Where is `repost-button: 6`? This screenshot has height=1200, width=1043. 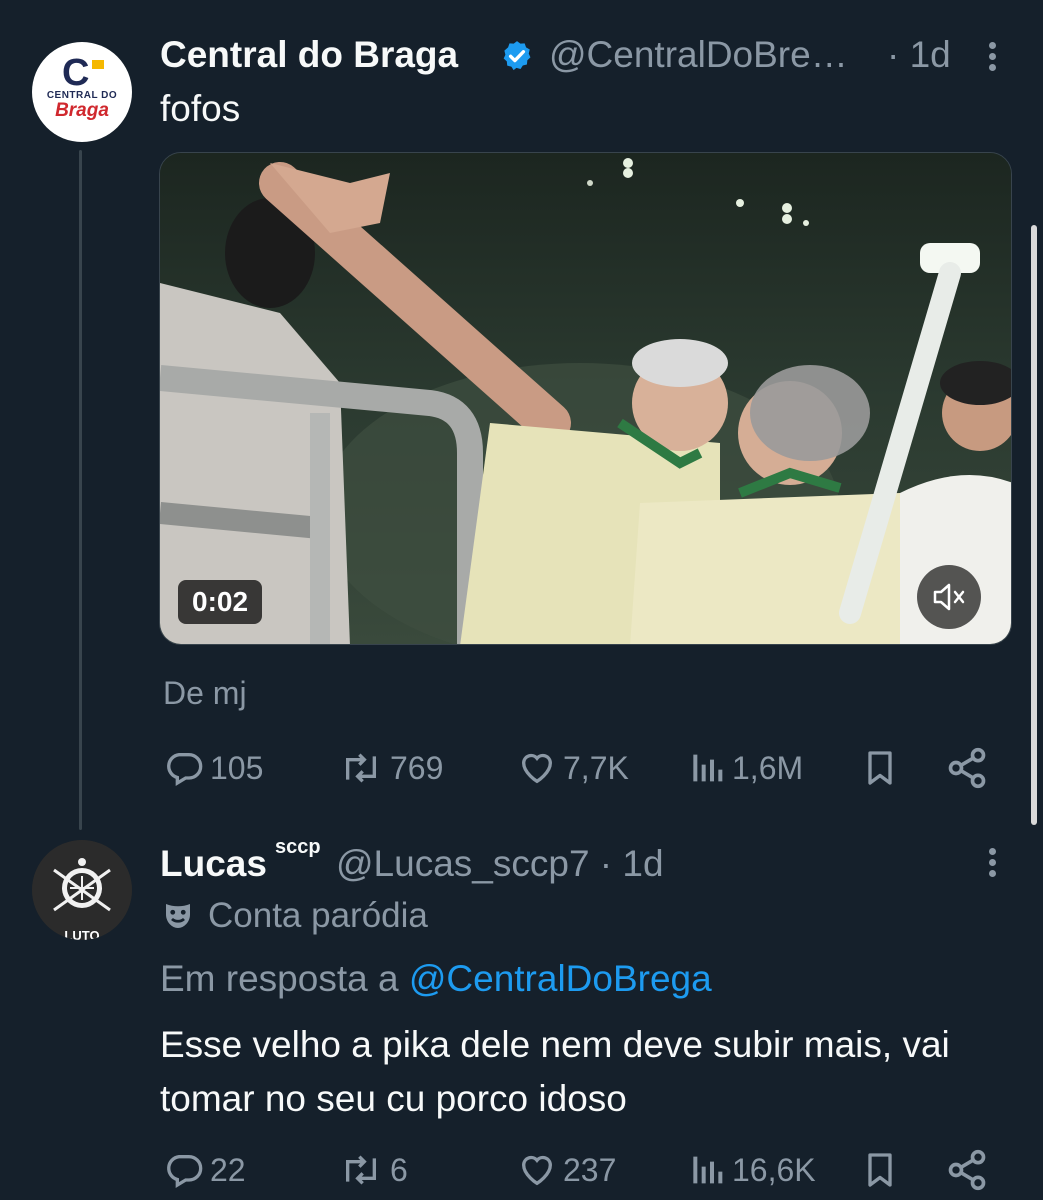
repost-button: 6 is located at coordinates (372, 1170).